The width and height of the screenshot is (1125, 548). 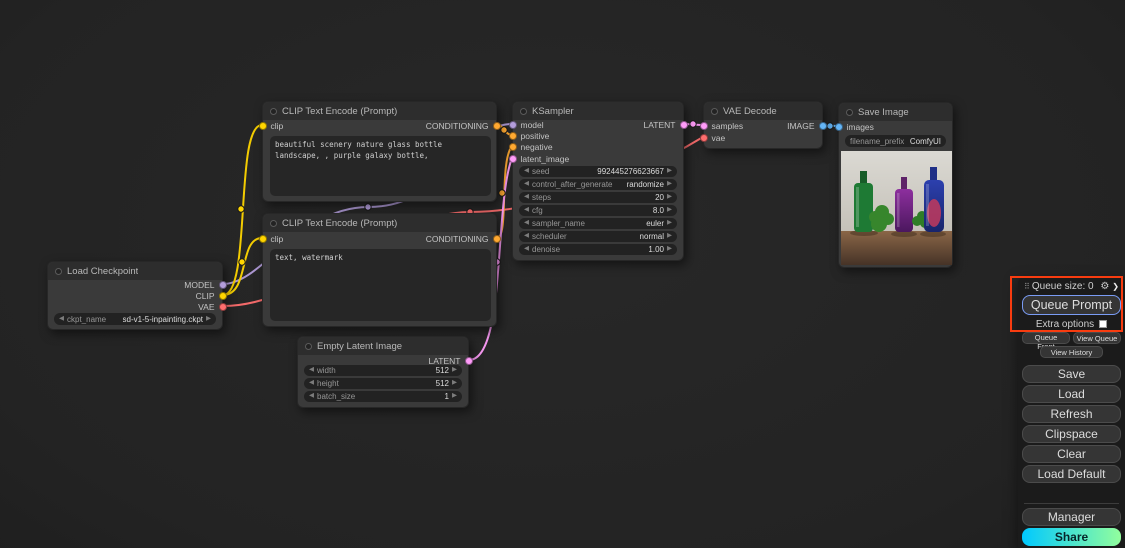 What do you see at coordinates (895, 141) in the screenshot?
I see `widget-filename-prefix: filename_prefix ComfyUI` at bounding box center [895, 141].